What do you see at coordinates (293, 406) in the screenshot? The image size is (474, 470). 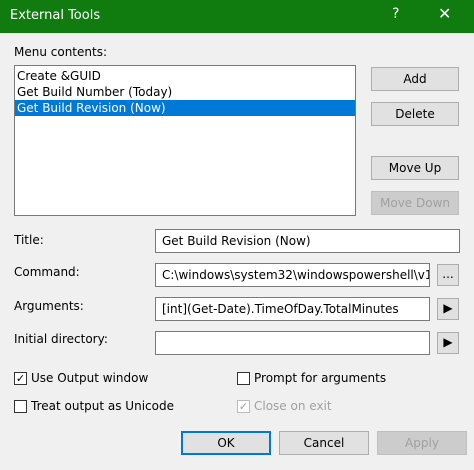 I see `close-on-exit-label: Close on exit` at bounding box center [293, 406].